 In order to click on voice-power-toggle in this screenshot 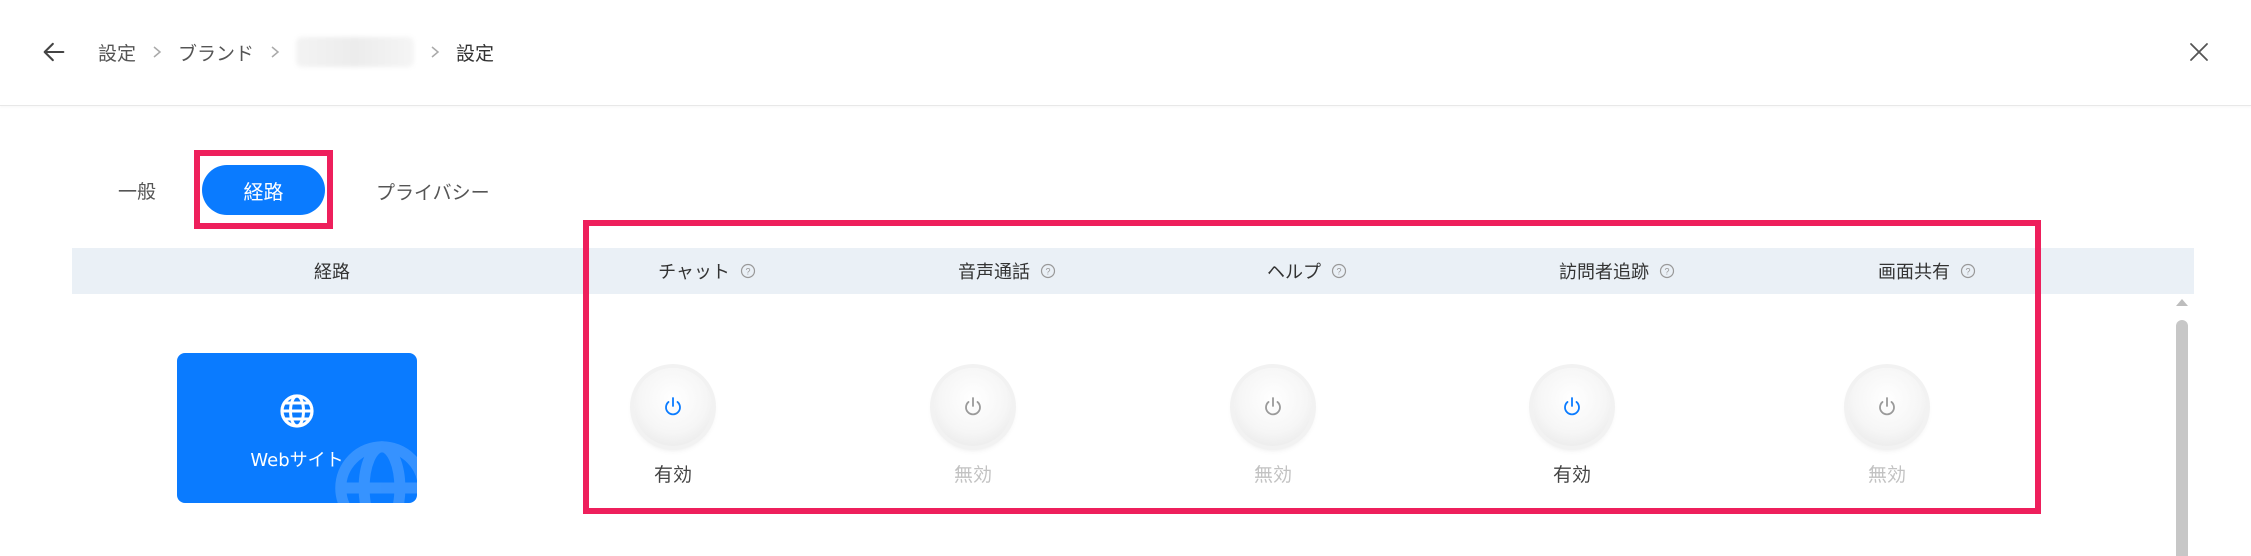, I will do `click(973, 407)`.